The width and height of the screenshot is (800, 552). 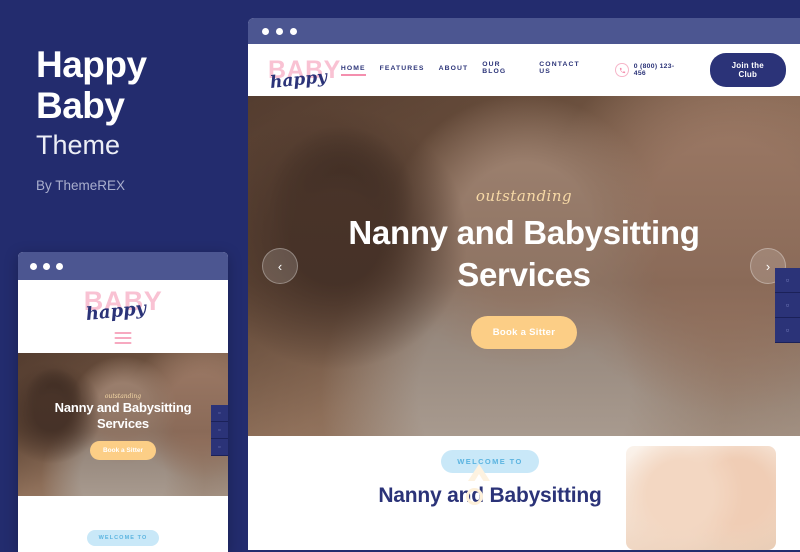 I want to click on welcome-section: WELCOME TO Nanny and Babysitting, so click(x=524, y=493).